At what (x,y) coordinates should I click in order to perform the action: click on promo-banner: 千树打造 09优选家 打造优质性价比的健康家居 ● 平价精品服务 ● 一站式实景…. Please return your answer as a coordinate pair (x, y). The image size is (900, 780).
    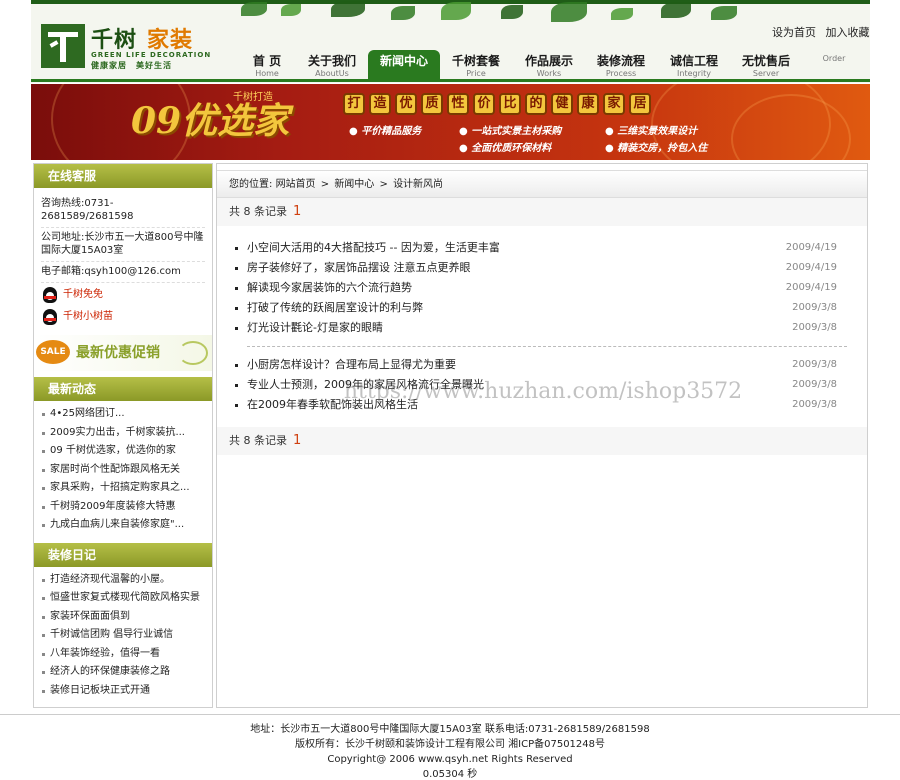
    Looking at the image, I should click on (450, 122).